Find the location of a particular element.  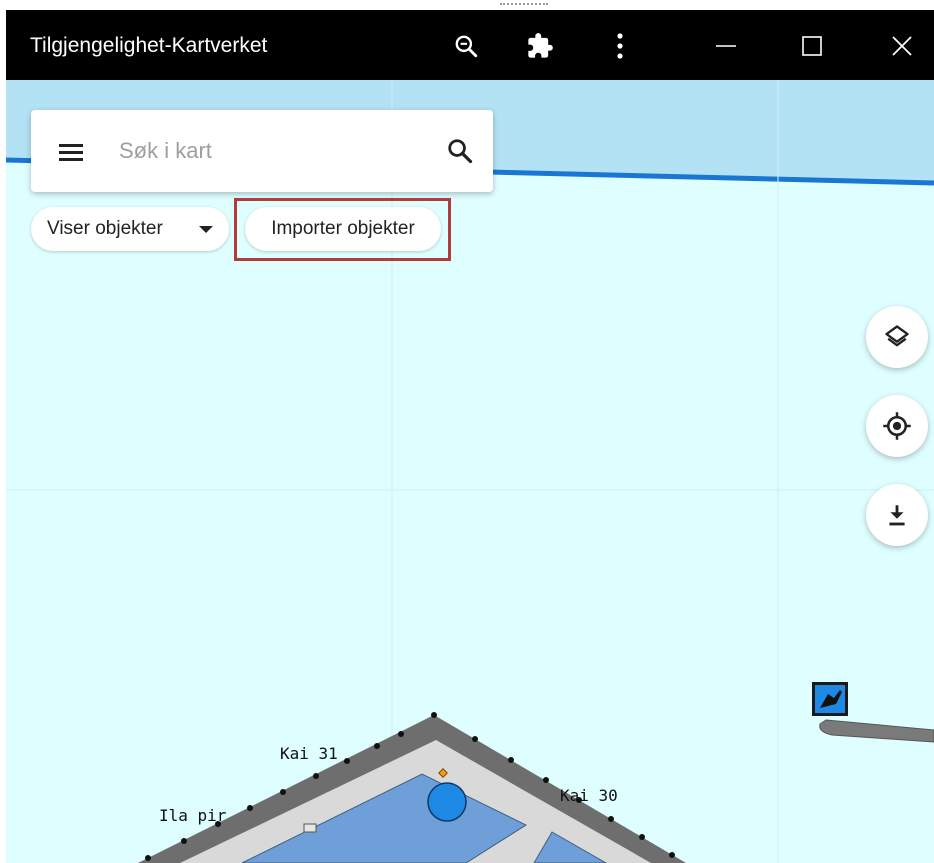

showing-objects-dropdown: Viser objekter is located at coordinates (130, 229).